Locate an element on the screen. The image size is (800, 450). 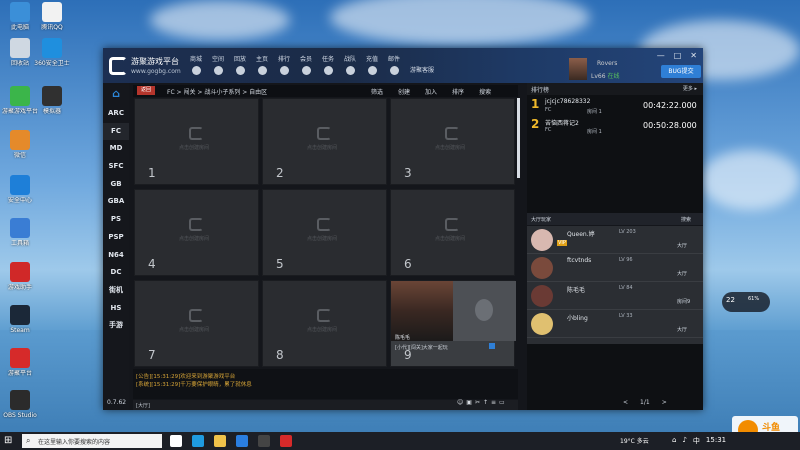
sidebar-item: MD is located at coordinates (116, 149).